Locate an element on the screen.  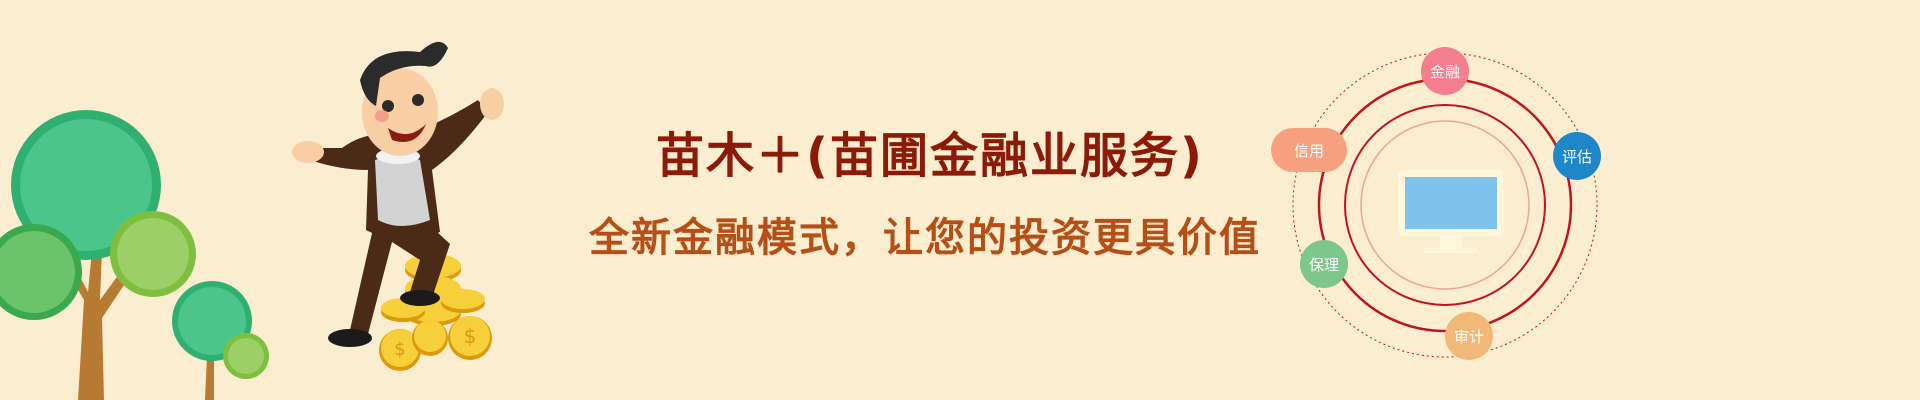
tree-illustration-icon is located at coordinates (134, 255).